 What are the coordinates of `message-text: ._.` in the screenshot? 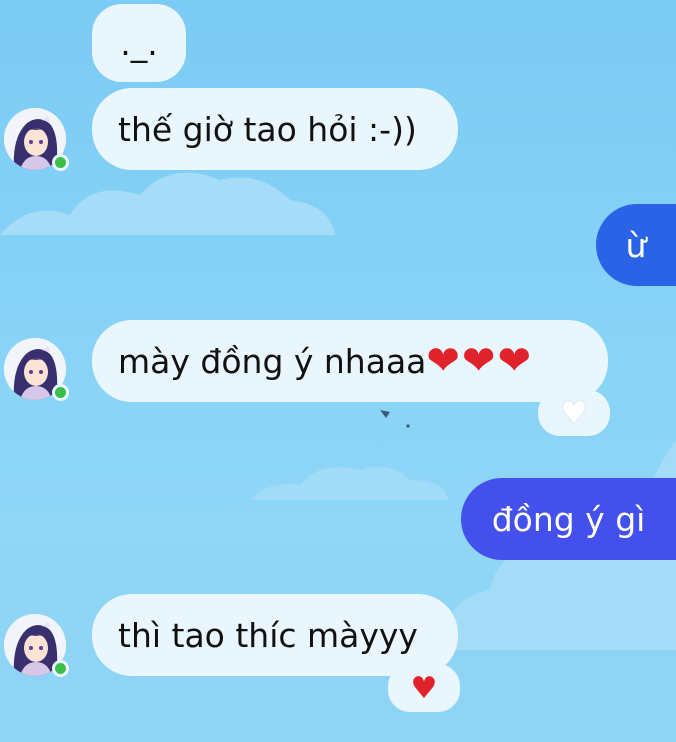 It's located at (139, 43).